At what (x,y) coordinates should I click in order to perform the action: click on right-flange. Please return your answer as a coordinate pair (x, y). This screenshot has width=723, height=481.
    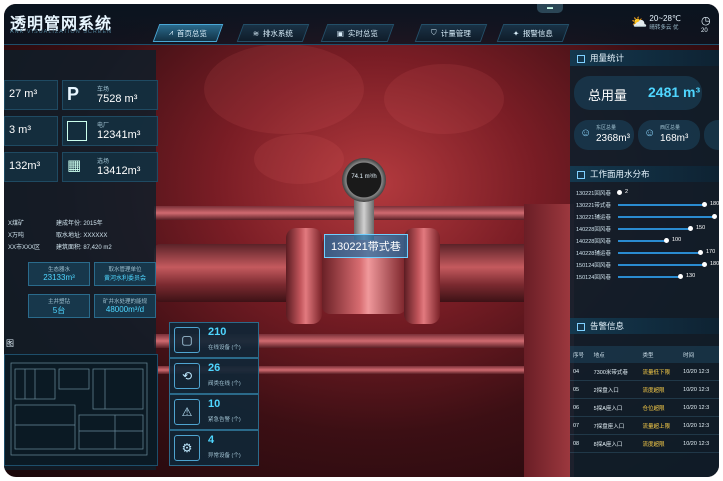
    Looking at the image, I should click on (422, 276).